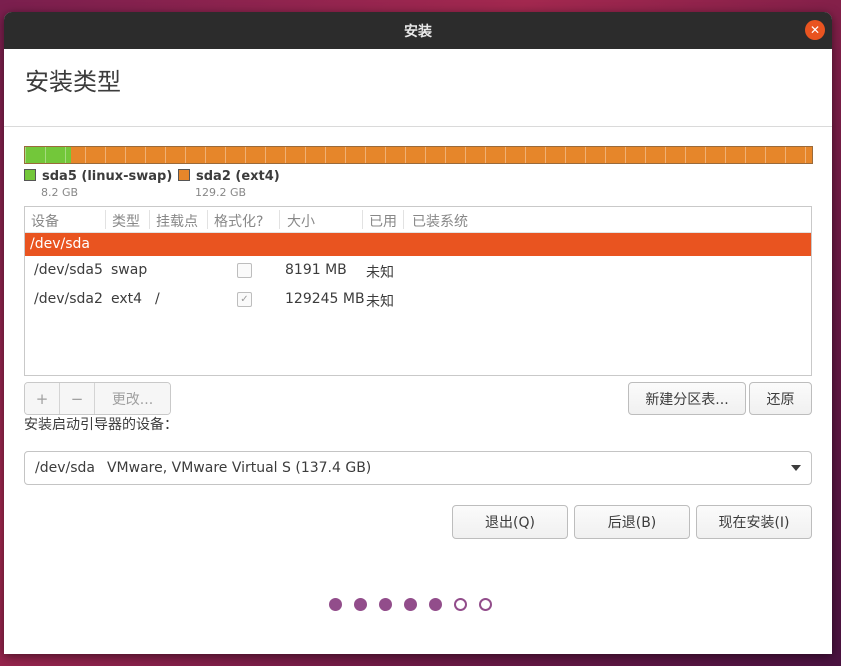 This screenshot has height=666, width=841. Describe the element at coordinates (157, 299) in the screenshot. I see `row-mount: /` at that location.